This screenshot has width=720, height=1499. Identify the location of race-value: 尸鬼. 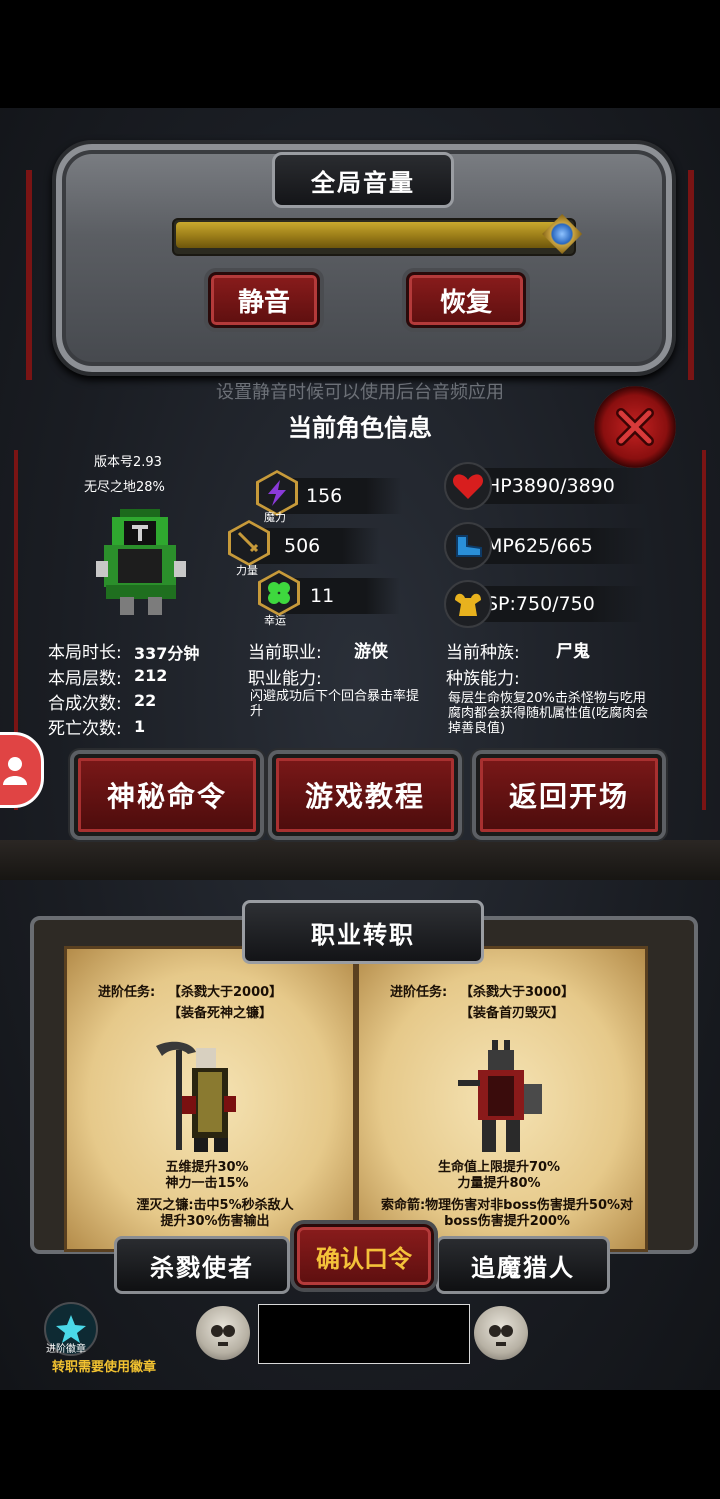
(573, 652).